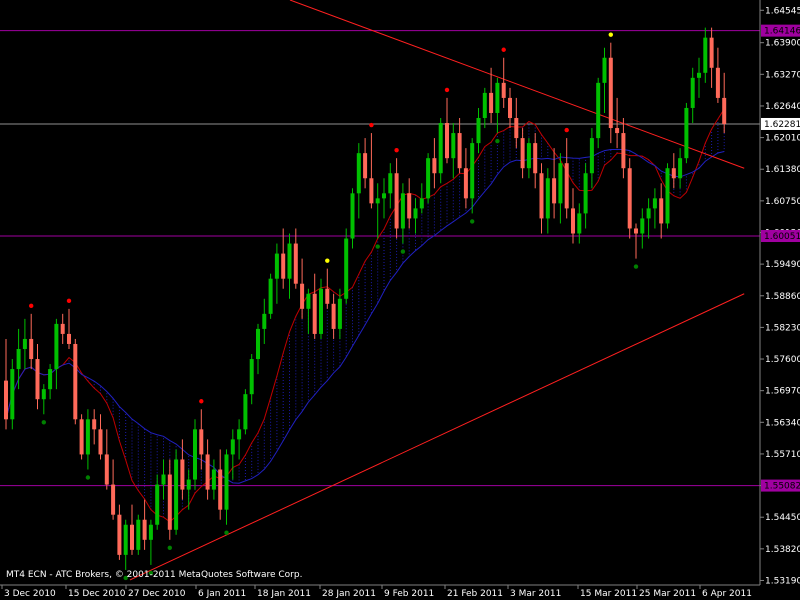  What do you see at coordinates (782, 455) in the screenshot?
I see `y-tick-label: 1.55710` at bounding box center [782, 455].